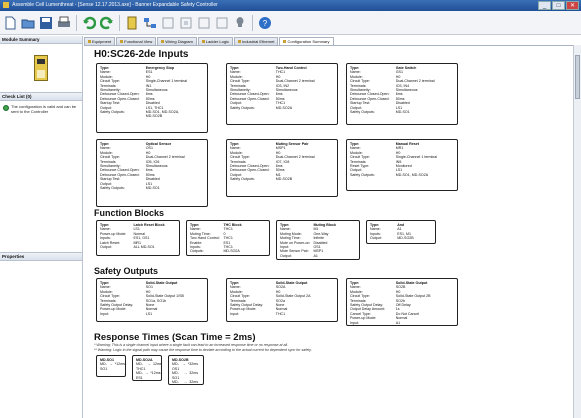 The image size is (581, 418). What do you see at coordinates (402, 112) in the screenshot?
I see `field-value: MD-SO1` at bounding box center [402, 112].